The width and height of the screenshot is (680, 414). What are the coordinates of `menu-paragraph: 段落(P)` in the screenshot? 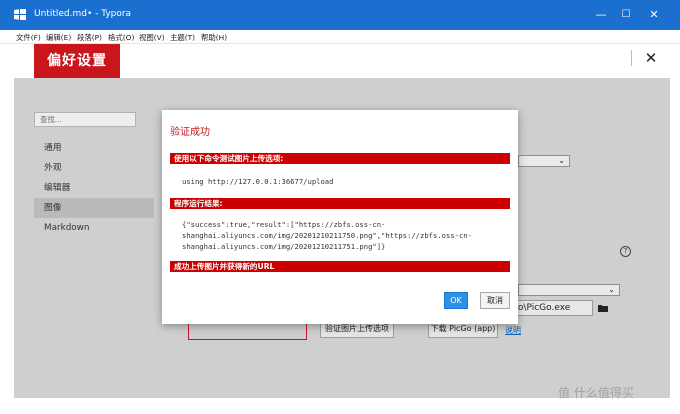 It's located at (89, 37).